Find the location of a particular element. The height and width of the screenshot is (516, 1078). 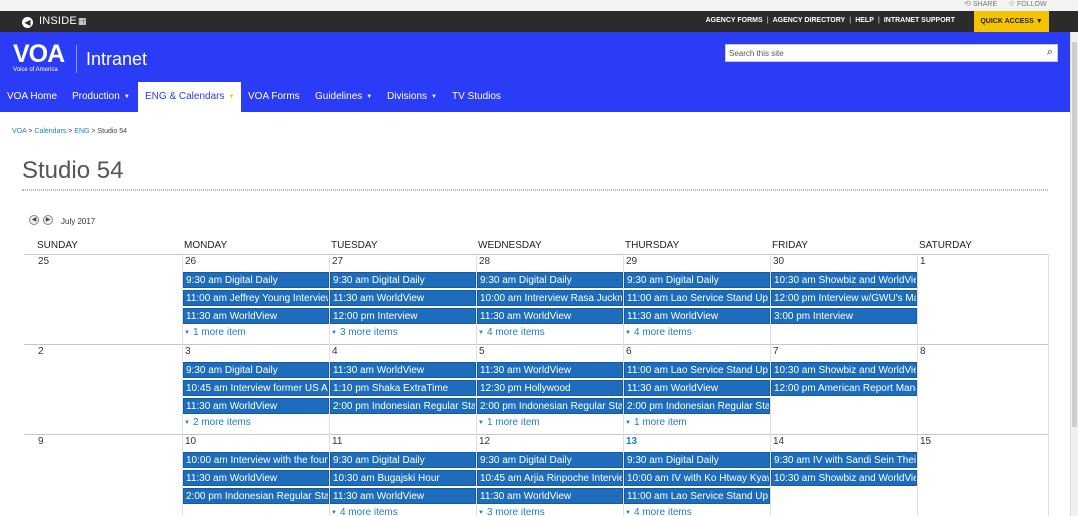

breadcrumb-link: Calendars is located at coordinates (50, 131).